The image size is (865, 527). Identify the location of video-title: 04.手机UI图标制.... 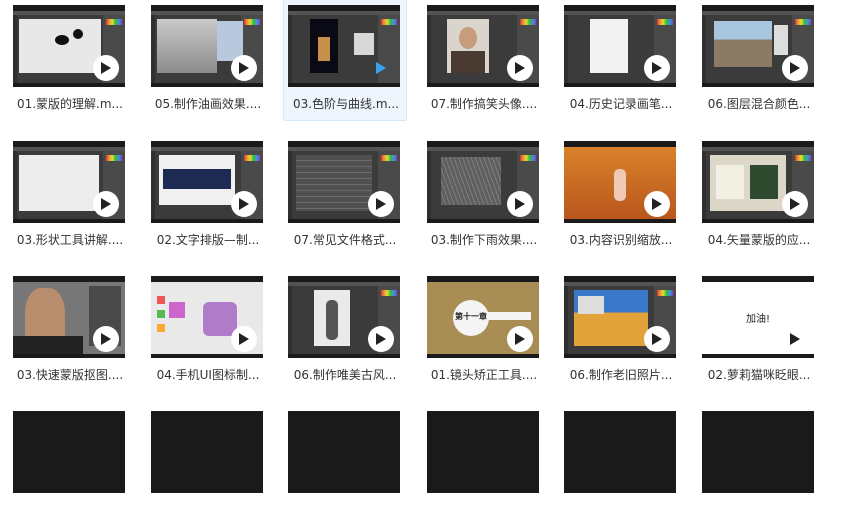
(208, 374).